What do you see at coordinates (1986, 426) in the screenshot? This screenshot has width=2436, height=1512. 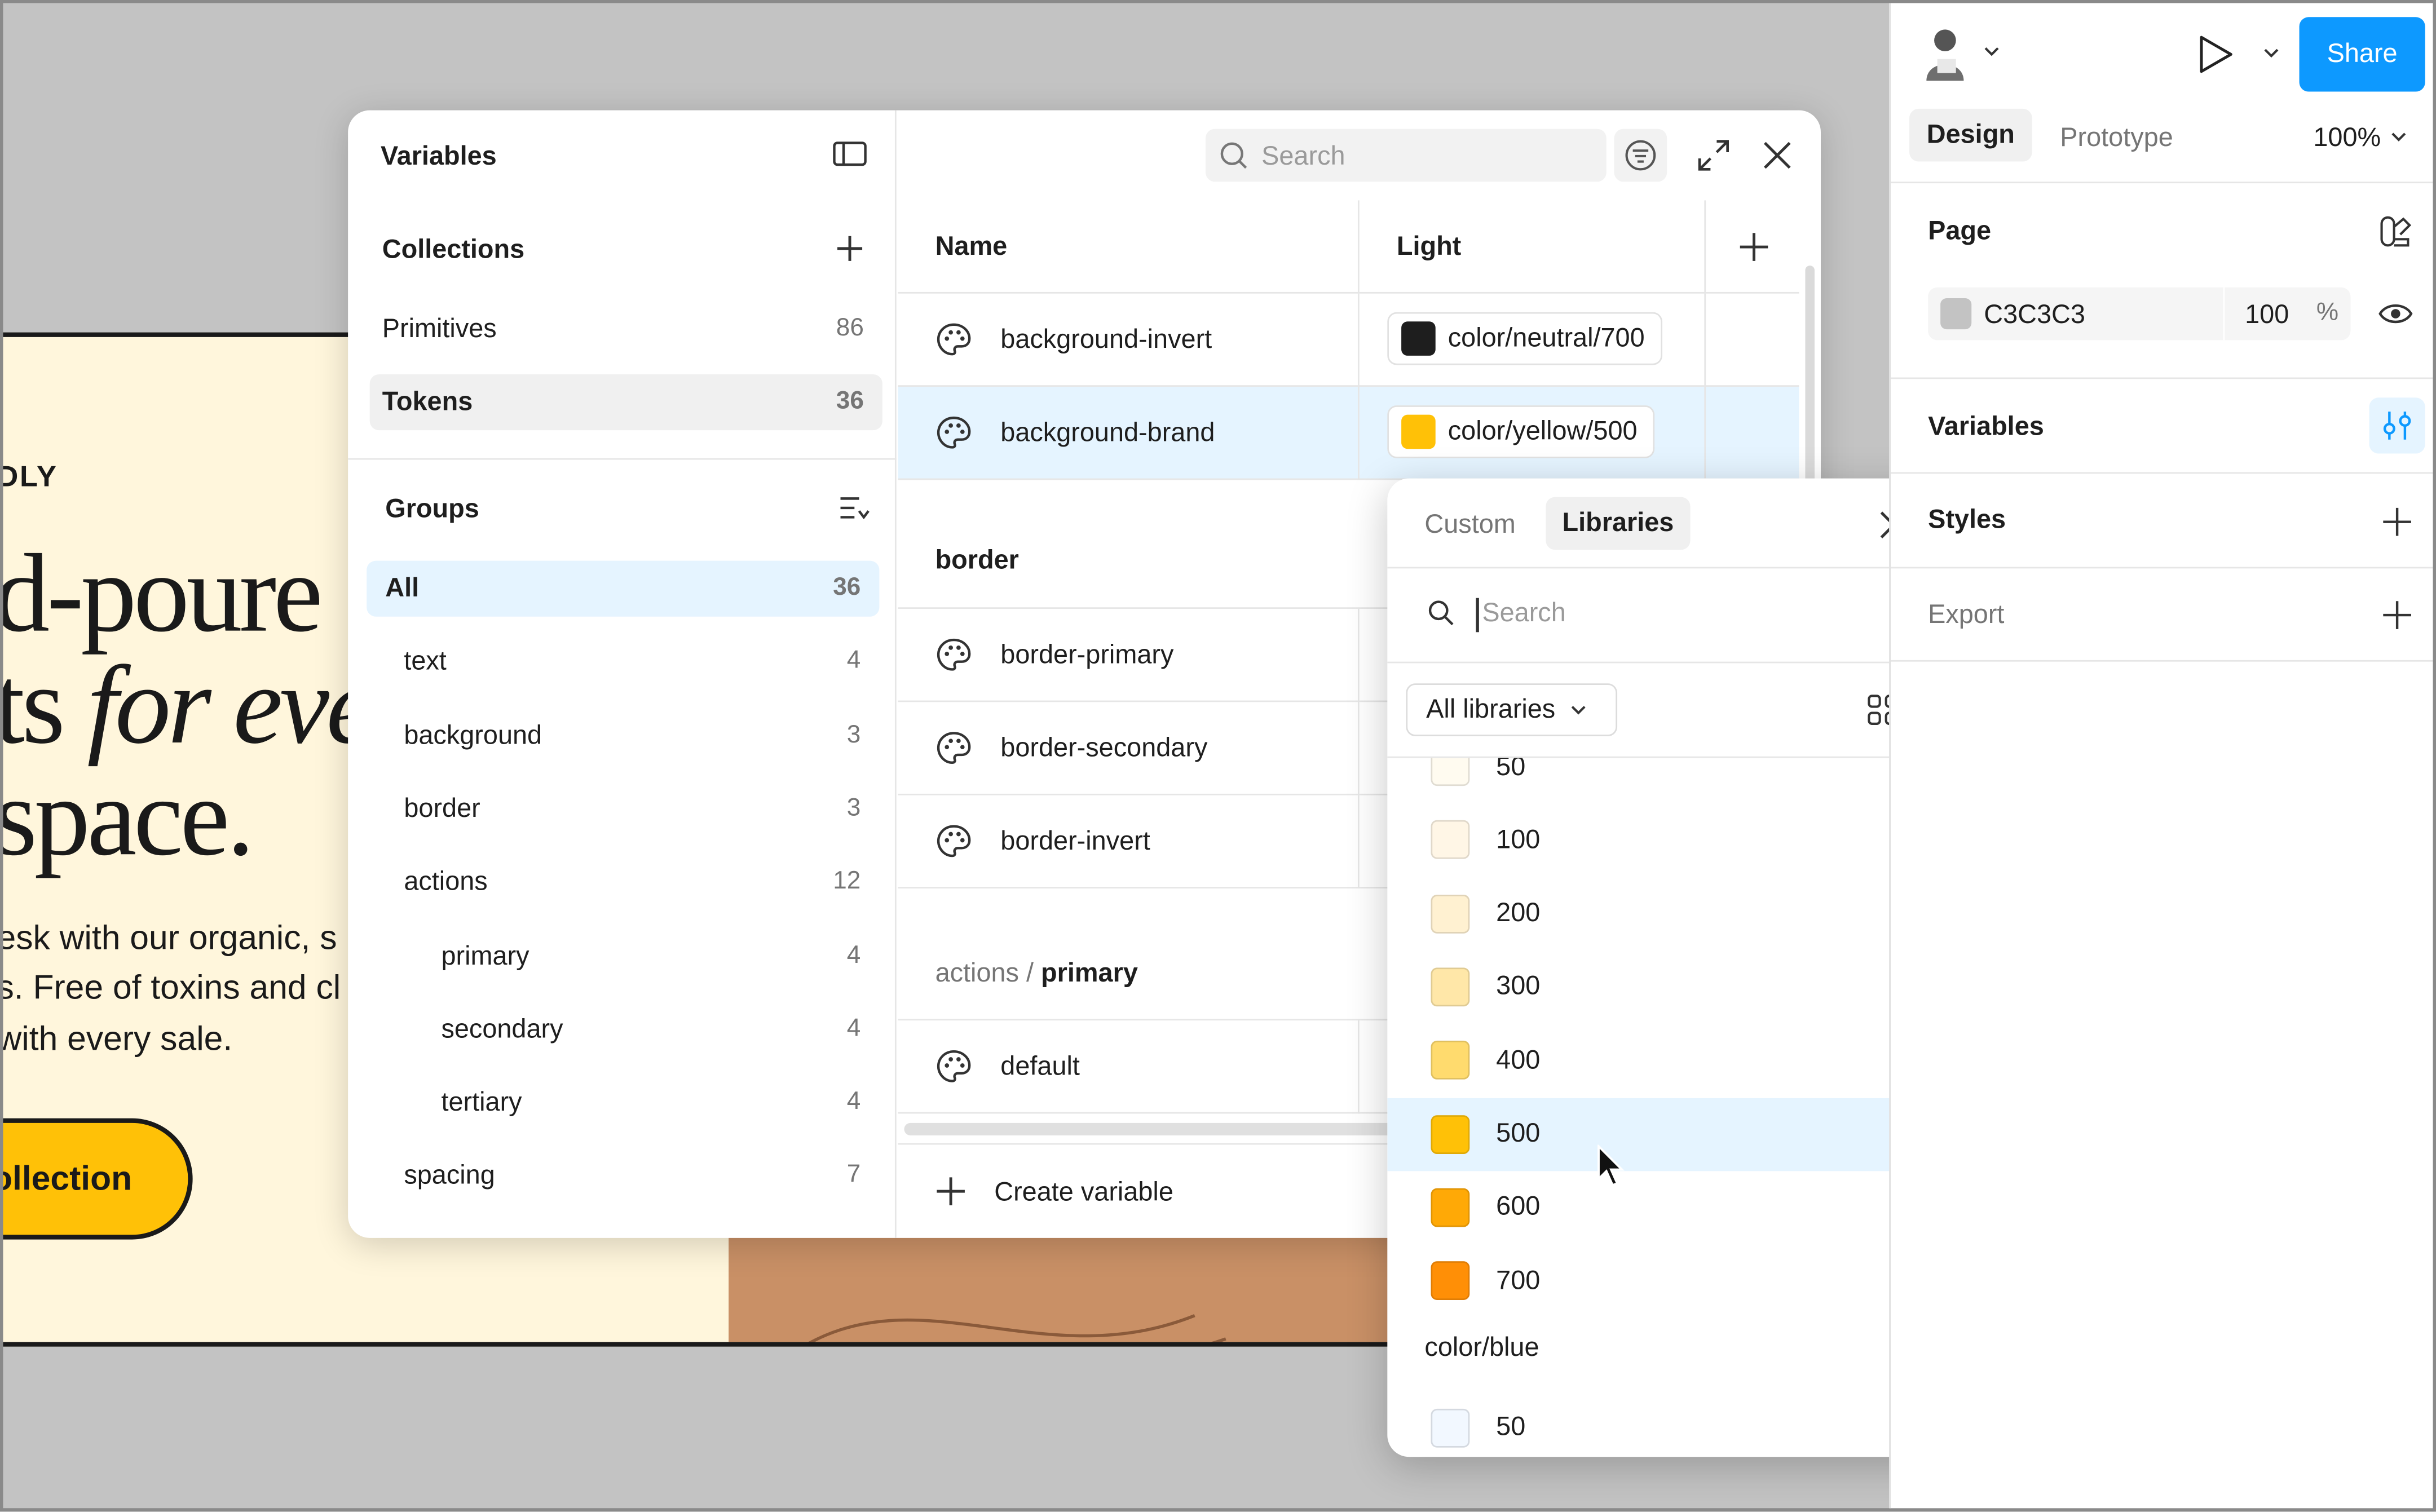 I see `variables-section-title: Variables` at bounding box center [1986, 426].